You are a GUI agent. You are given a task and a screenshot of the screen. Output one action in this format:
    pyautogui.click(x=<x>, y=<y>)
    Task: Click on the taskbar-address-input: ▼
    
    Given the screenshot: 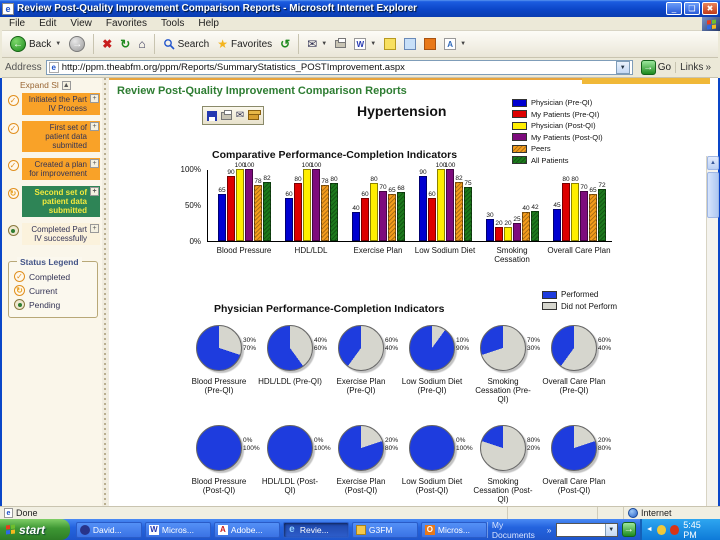 What is the action you would take?
    pyautogui.click(x=586, y=529)
    